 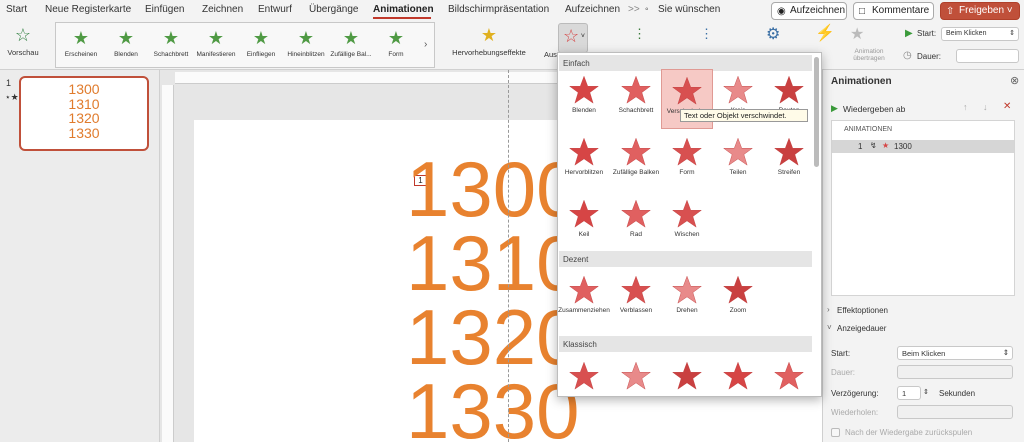 I want to click on exit-star-icon: ☆, so click(x=571, y=36).